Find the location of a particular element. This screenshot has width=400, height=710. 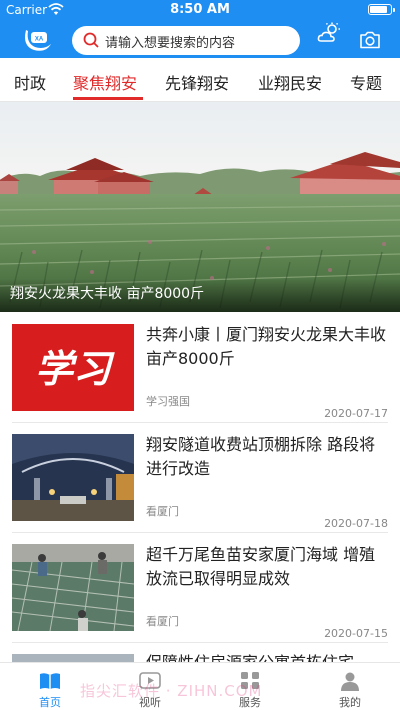

status-bar: Carrier 8:50 AM is located at coordinates (200, 10).